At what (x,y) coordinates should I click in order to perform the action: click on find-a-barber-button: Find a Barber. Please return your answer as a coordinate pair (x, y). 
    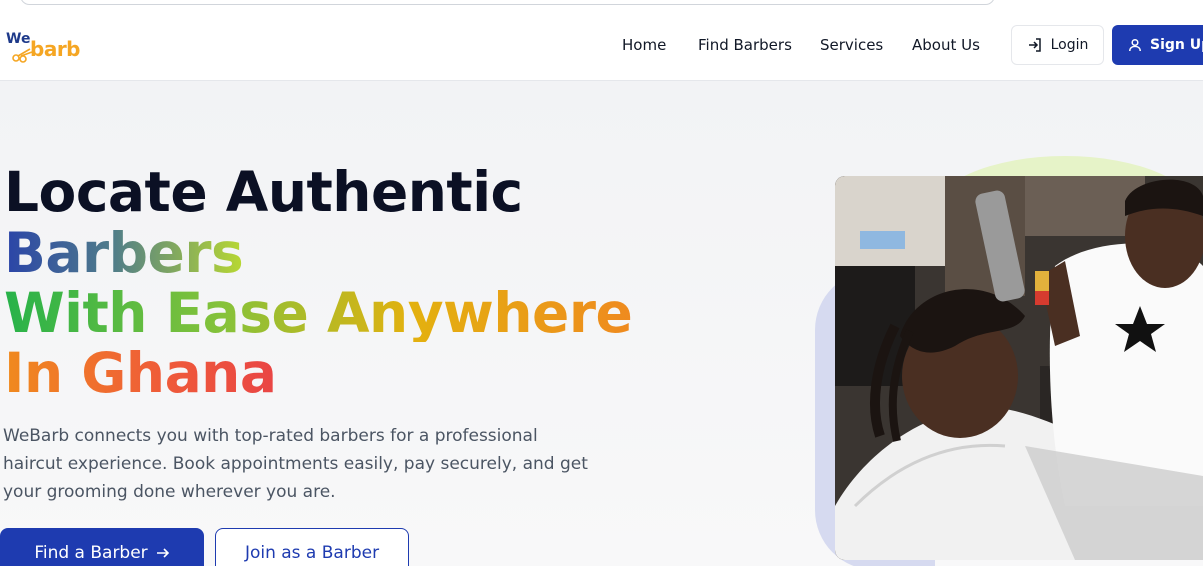
    Looking at the image, I should click on (102, 547).